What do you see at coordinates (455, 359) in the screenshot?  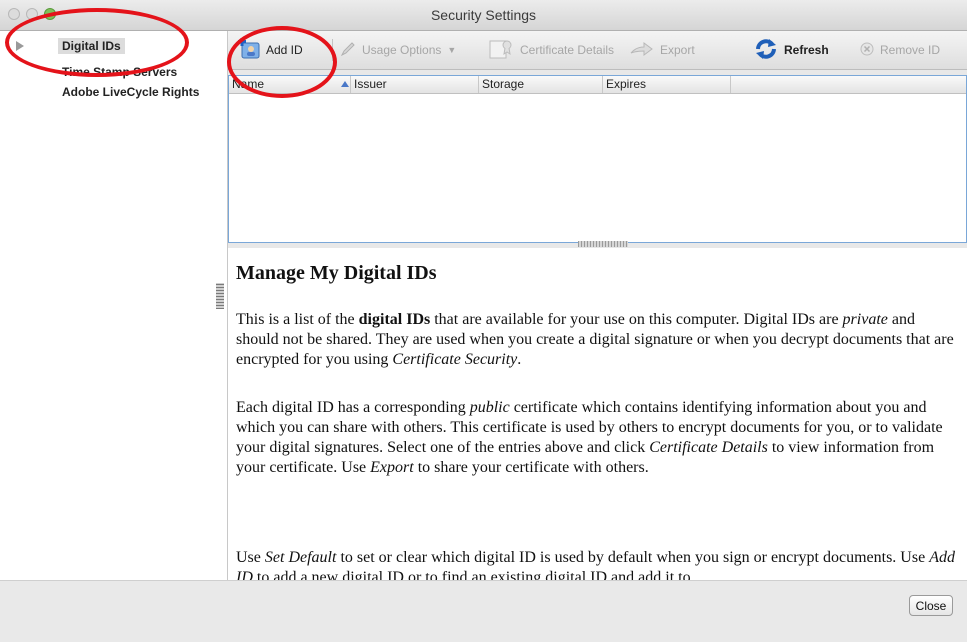 I see `text-run: Certificate Security` at bounding box center [455, 359].